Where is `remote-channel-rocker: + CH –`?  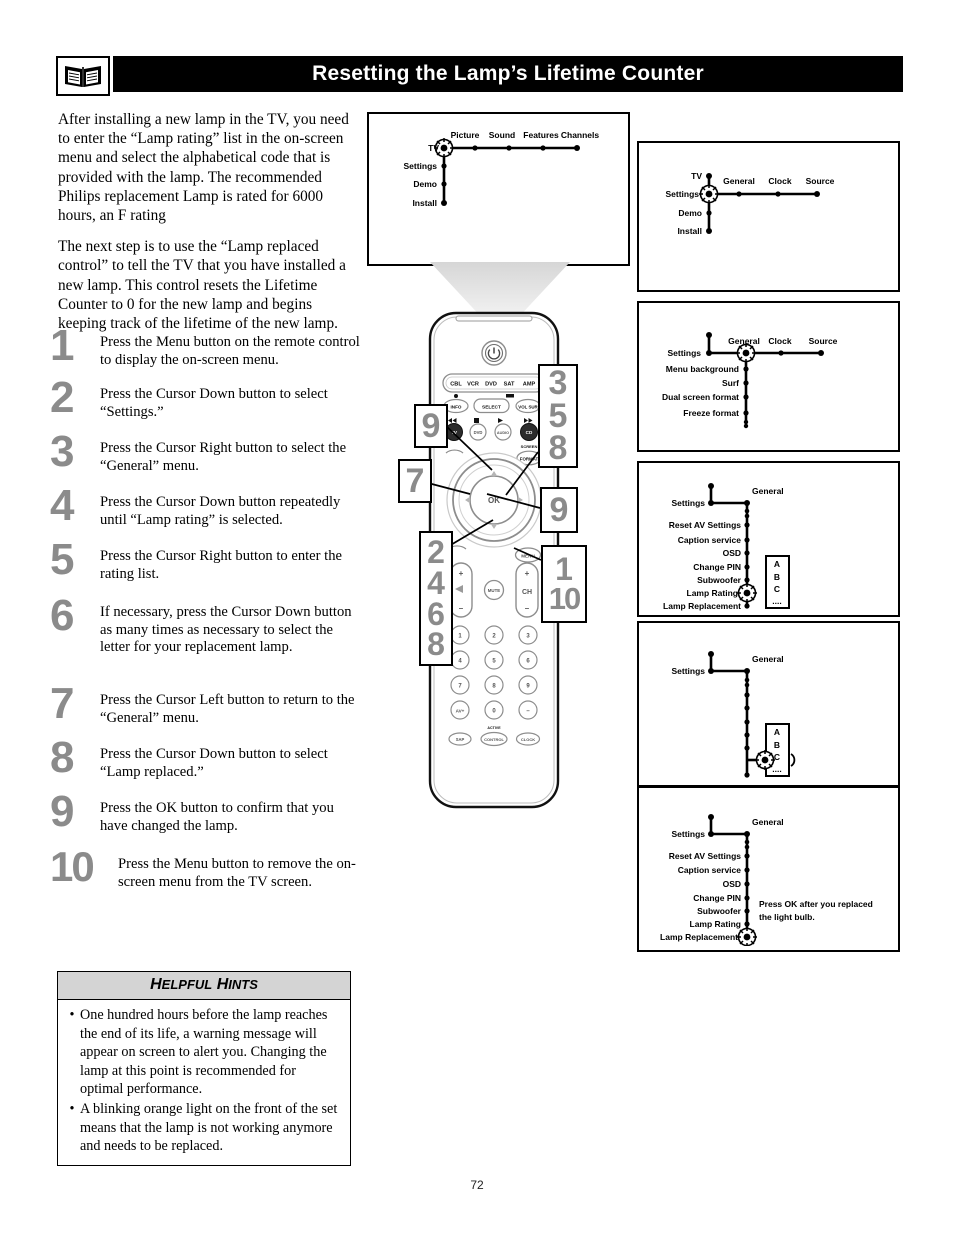
remote-channel-rocker: + CH – is located at coordinates (527, 590).